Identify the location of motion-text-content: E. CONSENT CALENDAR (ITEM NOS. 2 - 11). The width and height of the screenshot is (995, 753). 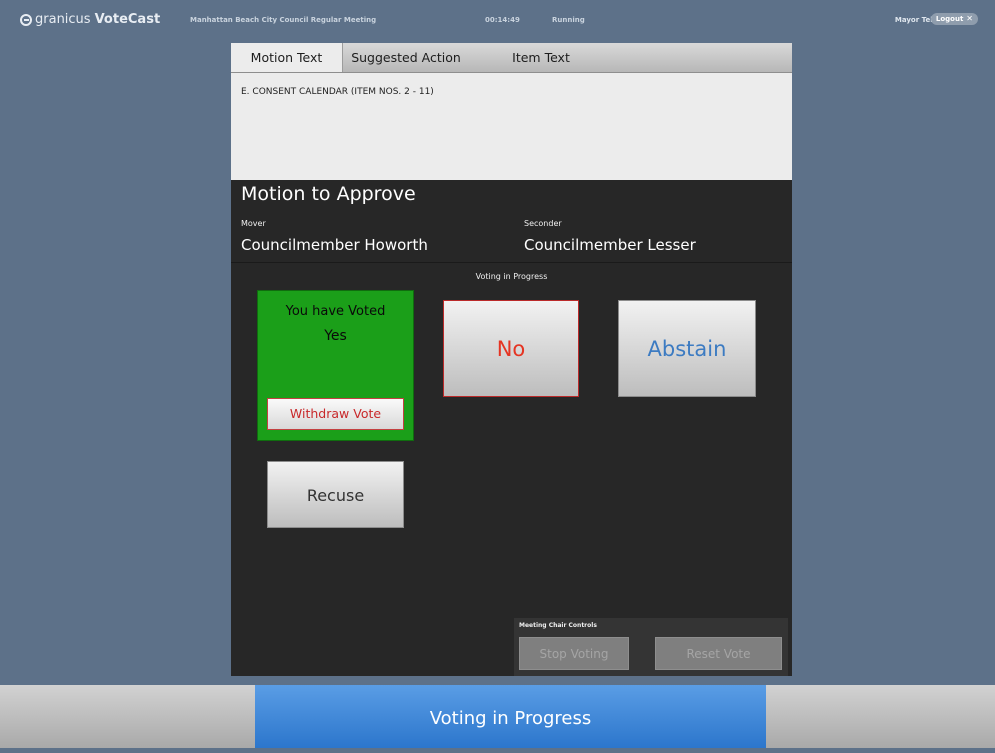
(337, 92).